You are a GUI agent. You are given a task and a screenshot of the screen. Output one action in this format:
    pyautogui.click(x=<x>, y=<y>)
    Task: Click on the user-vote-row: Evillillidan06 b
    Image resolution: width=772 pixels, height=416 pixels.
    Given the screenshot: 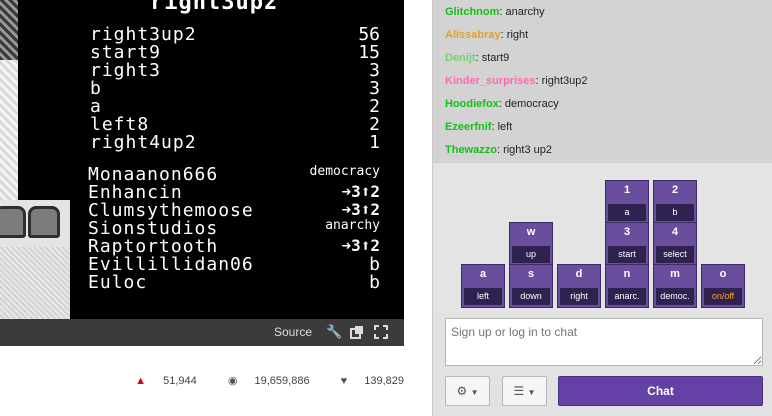 What is the action you would take?
    pyautogui.click(x=234, y=264)
    